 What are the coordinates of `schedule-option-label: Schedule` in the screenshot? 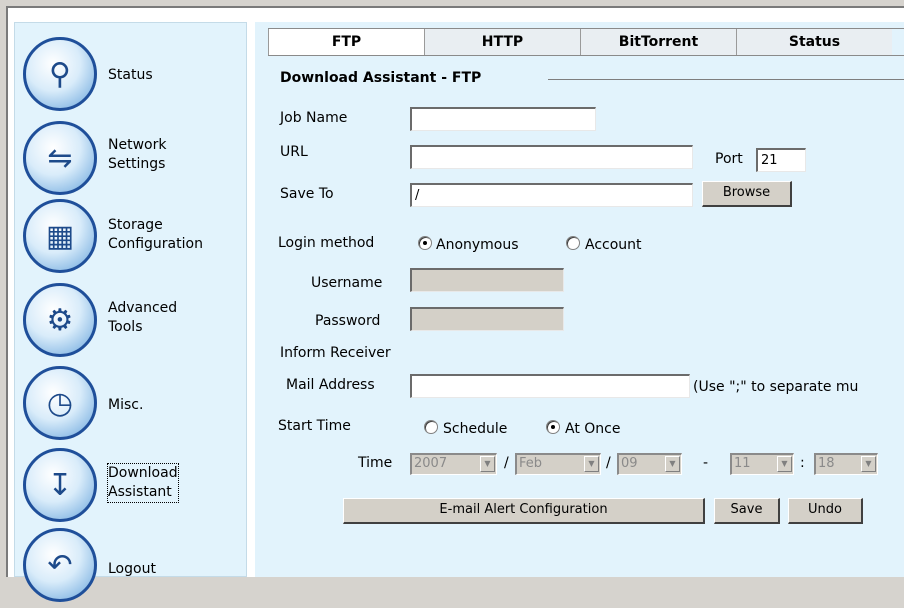 It's located at (475, 429).